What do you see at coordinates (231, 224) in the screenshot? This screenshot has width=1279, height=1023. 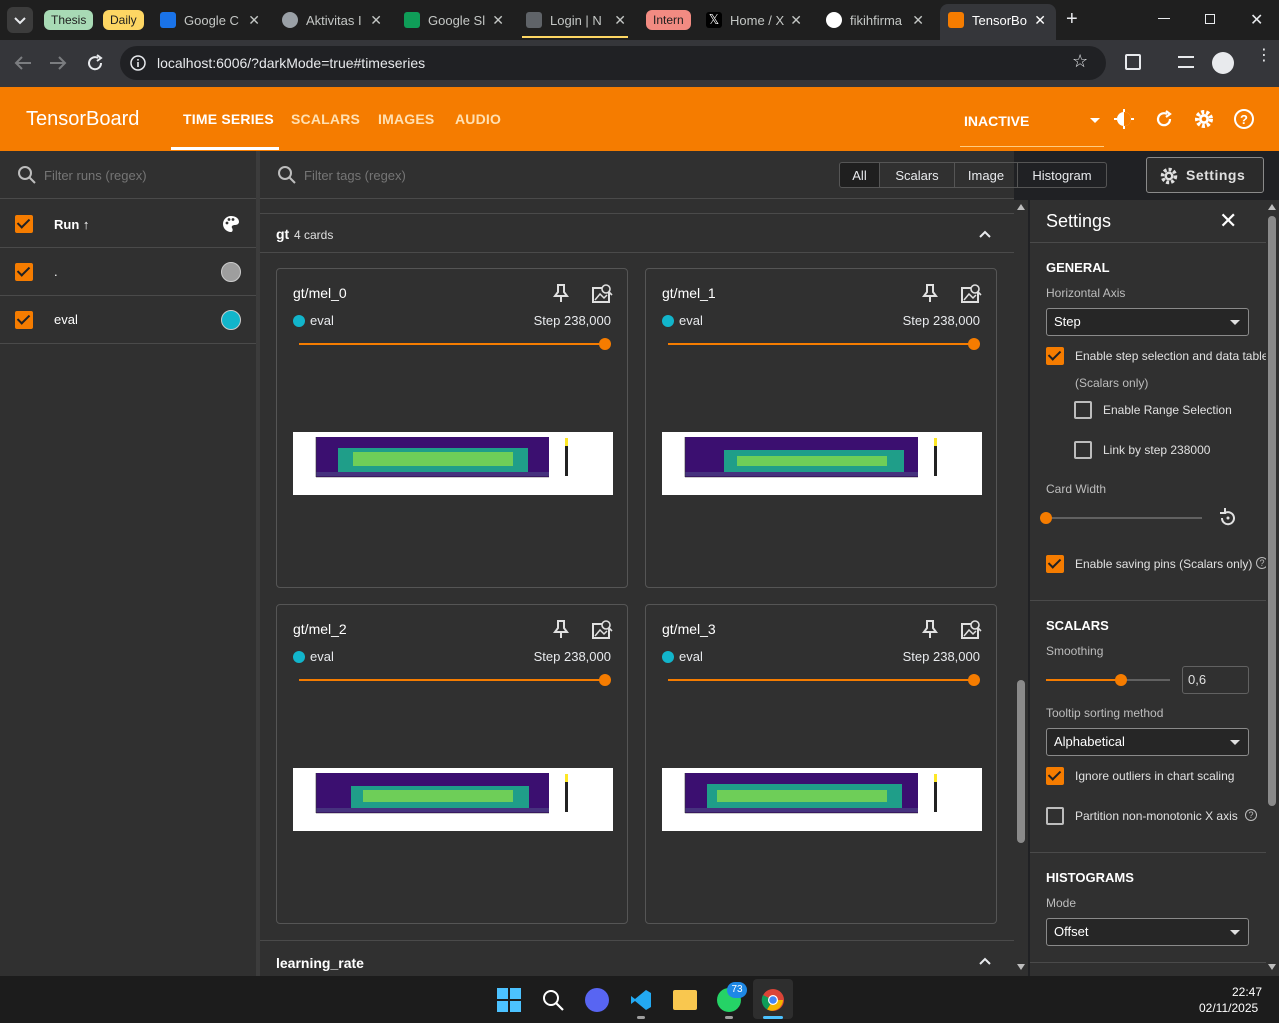 I see `palette-icon` at bounding box center [231, 224].